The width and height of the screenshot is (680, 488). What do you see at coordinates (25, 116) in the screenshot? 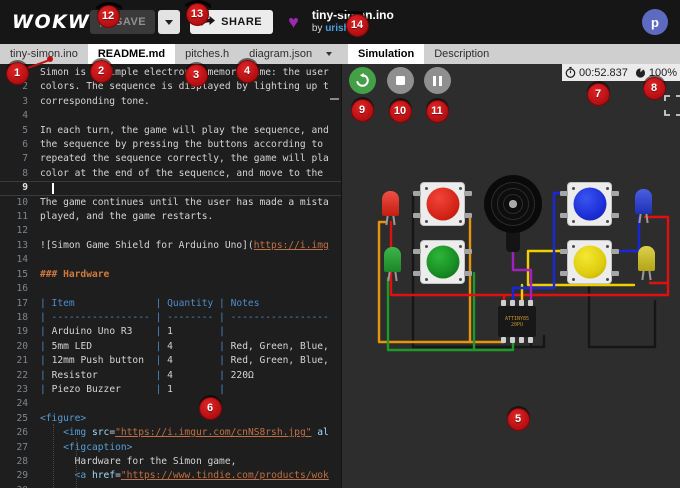
I see `line-number: 4` at bounding box center [25, 116].